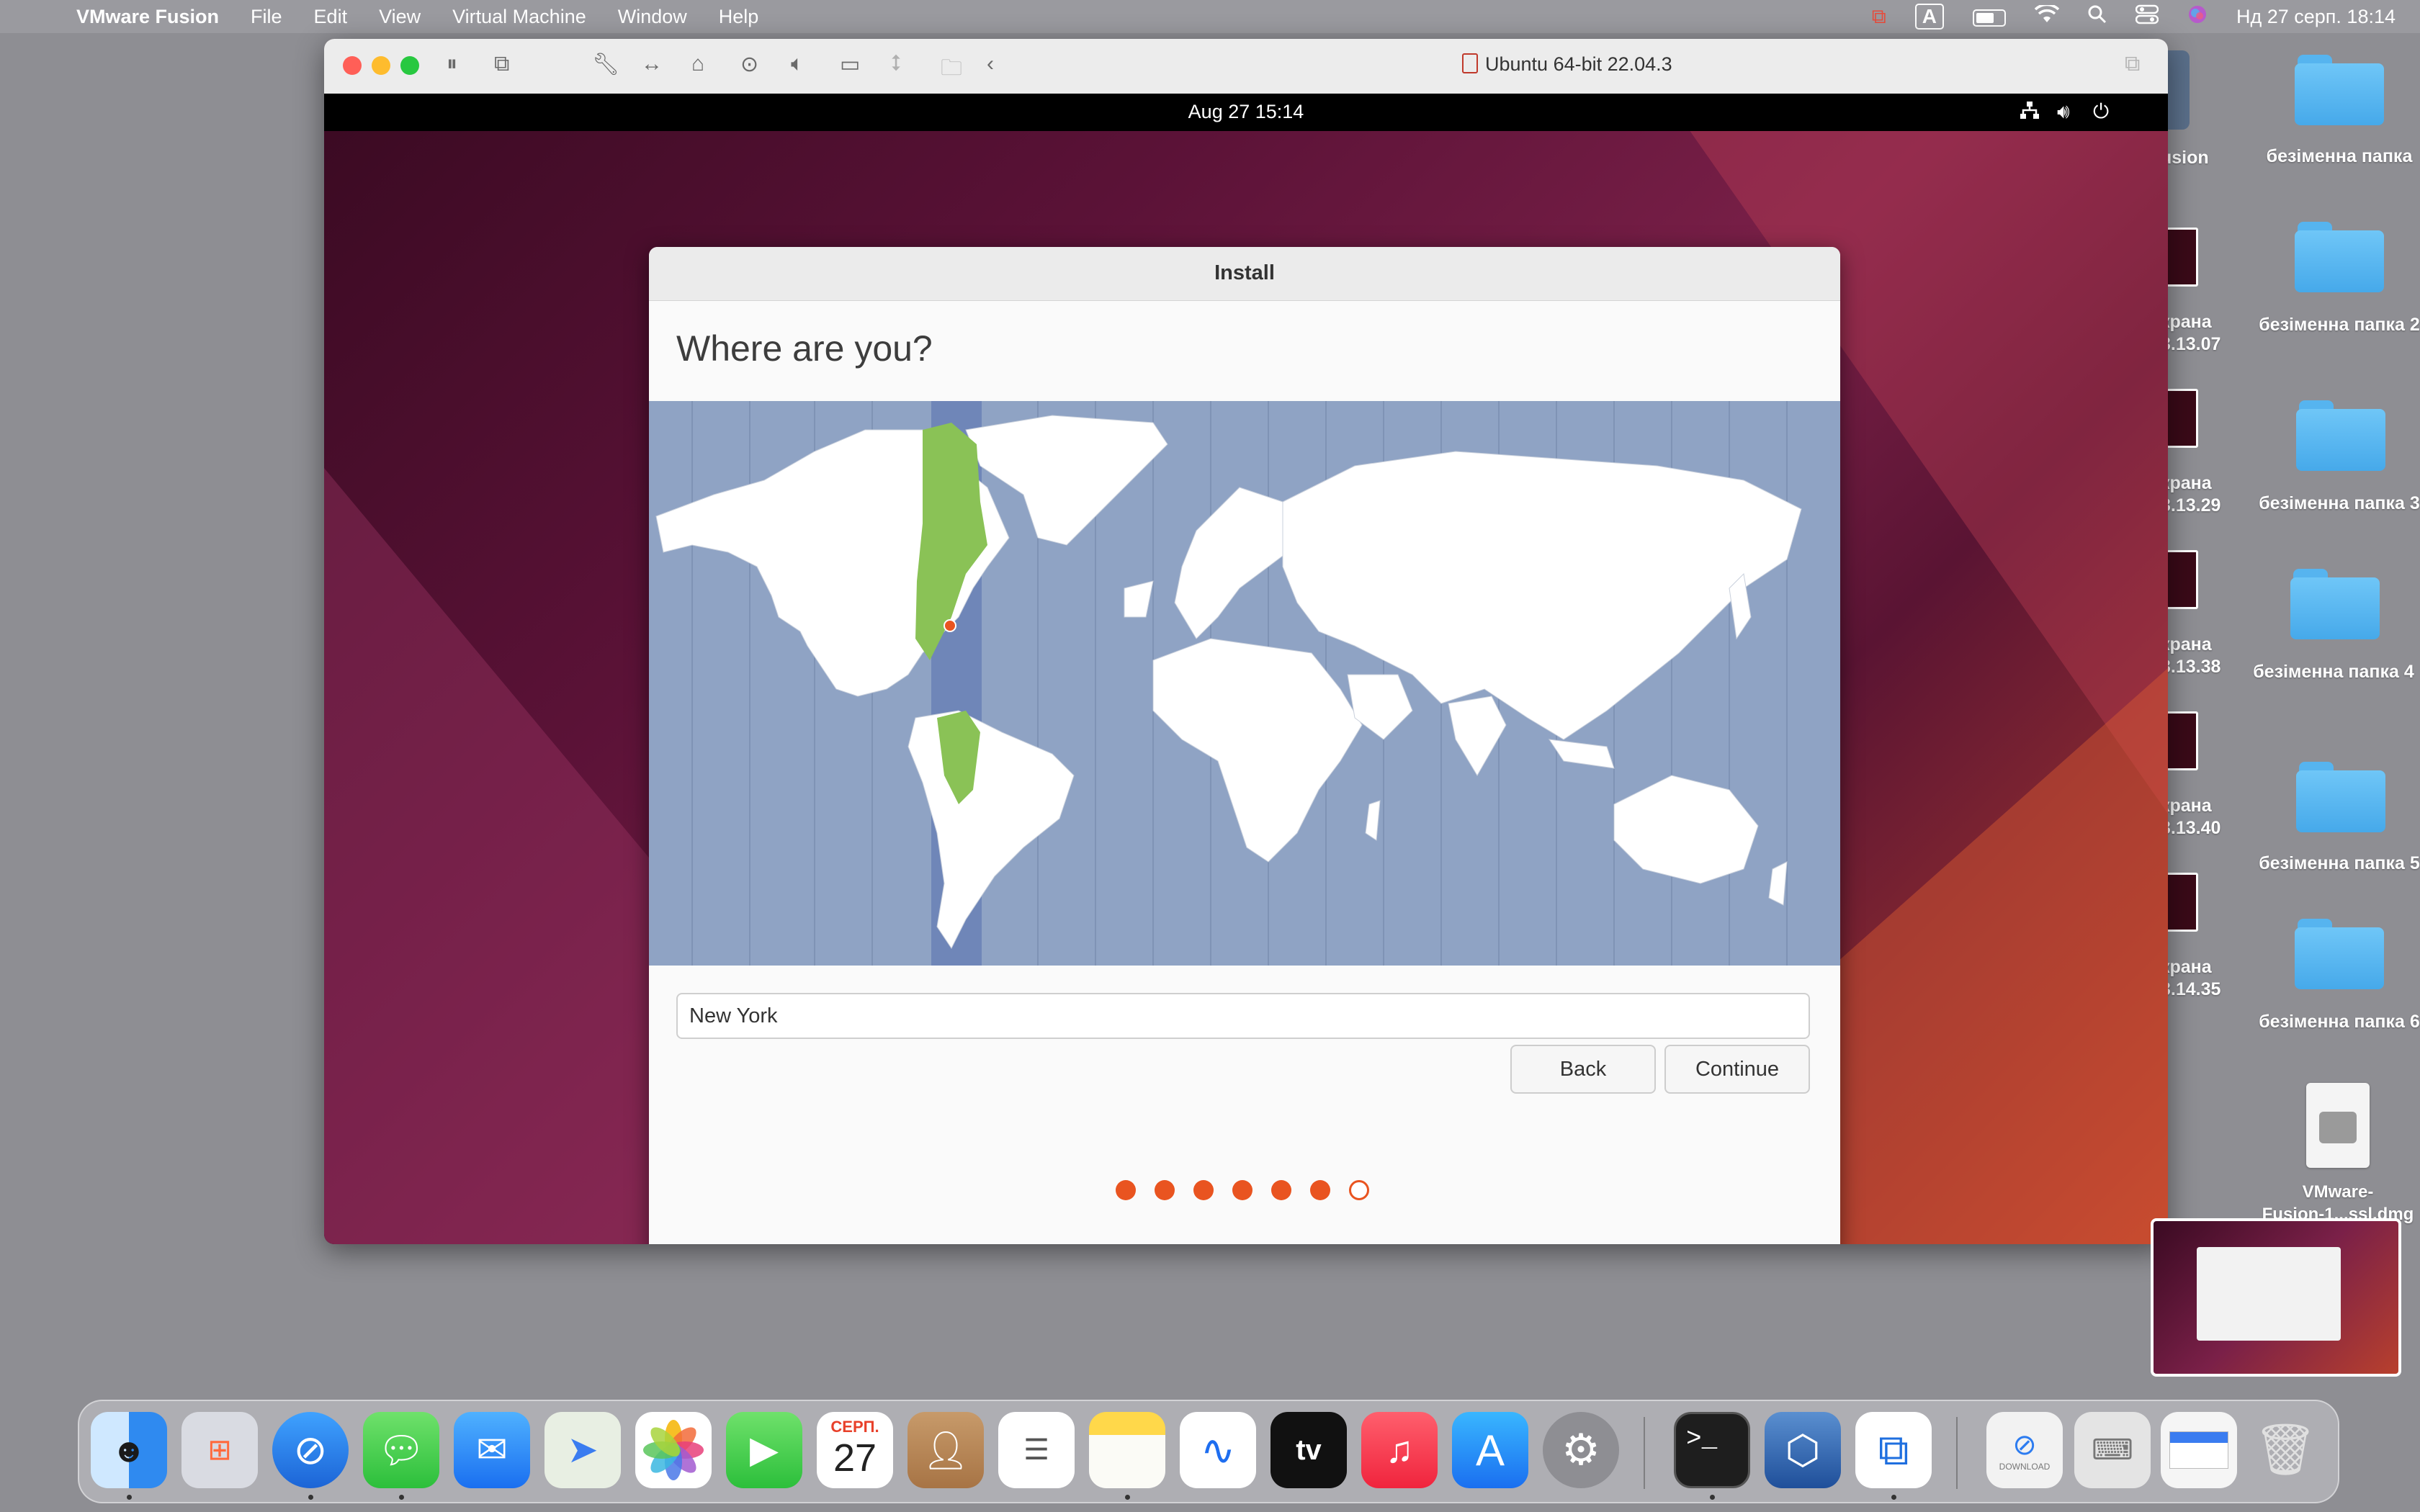 The height and width of the screenshot is (1512, 2420). Describe the element at coordinates (220, 1450) in the screenshot. I see `launchpad-icon: ⊞` at that location.